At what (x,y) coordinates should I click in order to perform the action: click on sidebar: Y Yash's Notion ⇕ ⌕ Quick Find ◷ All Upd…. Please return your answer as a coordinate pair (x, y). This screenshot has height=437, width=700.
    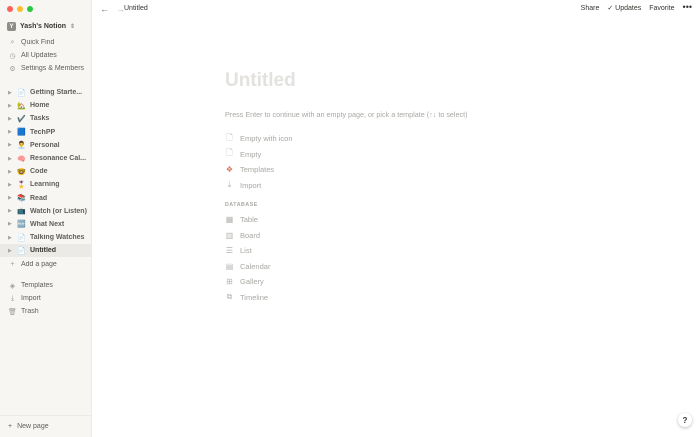
    Looking at the image, I should click on (46, 218).